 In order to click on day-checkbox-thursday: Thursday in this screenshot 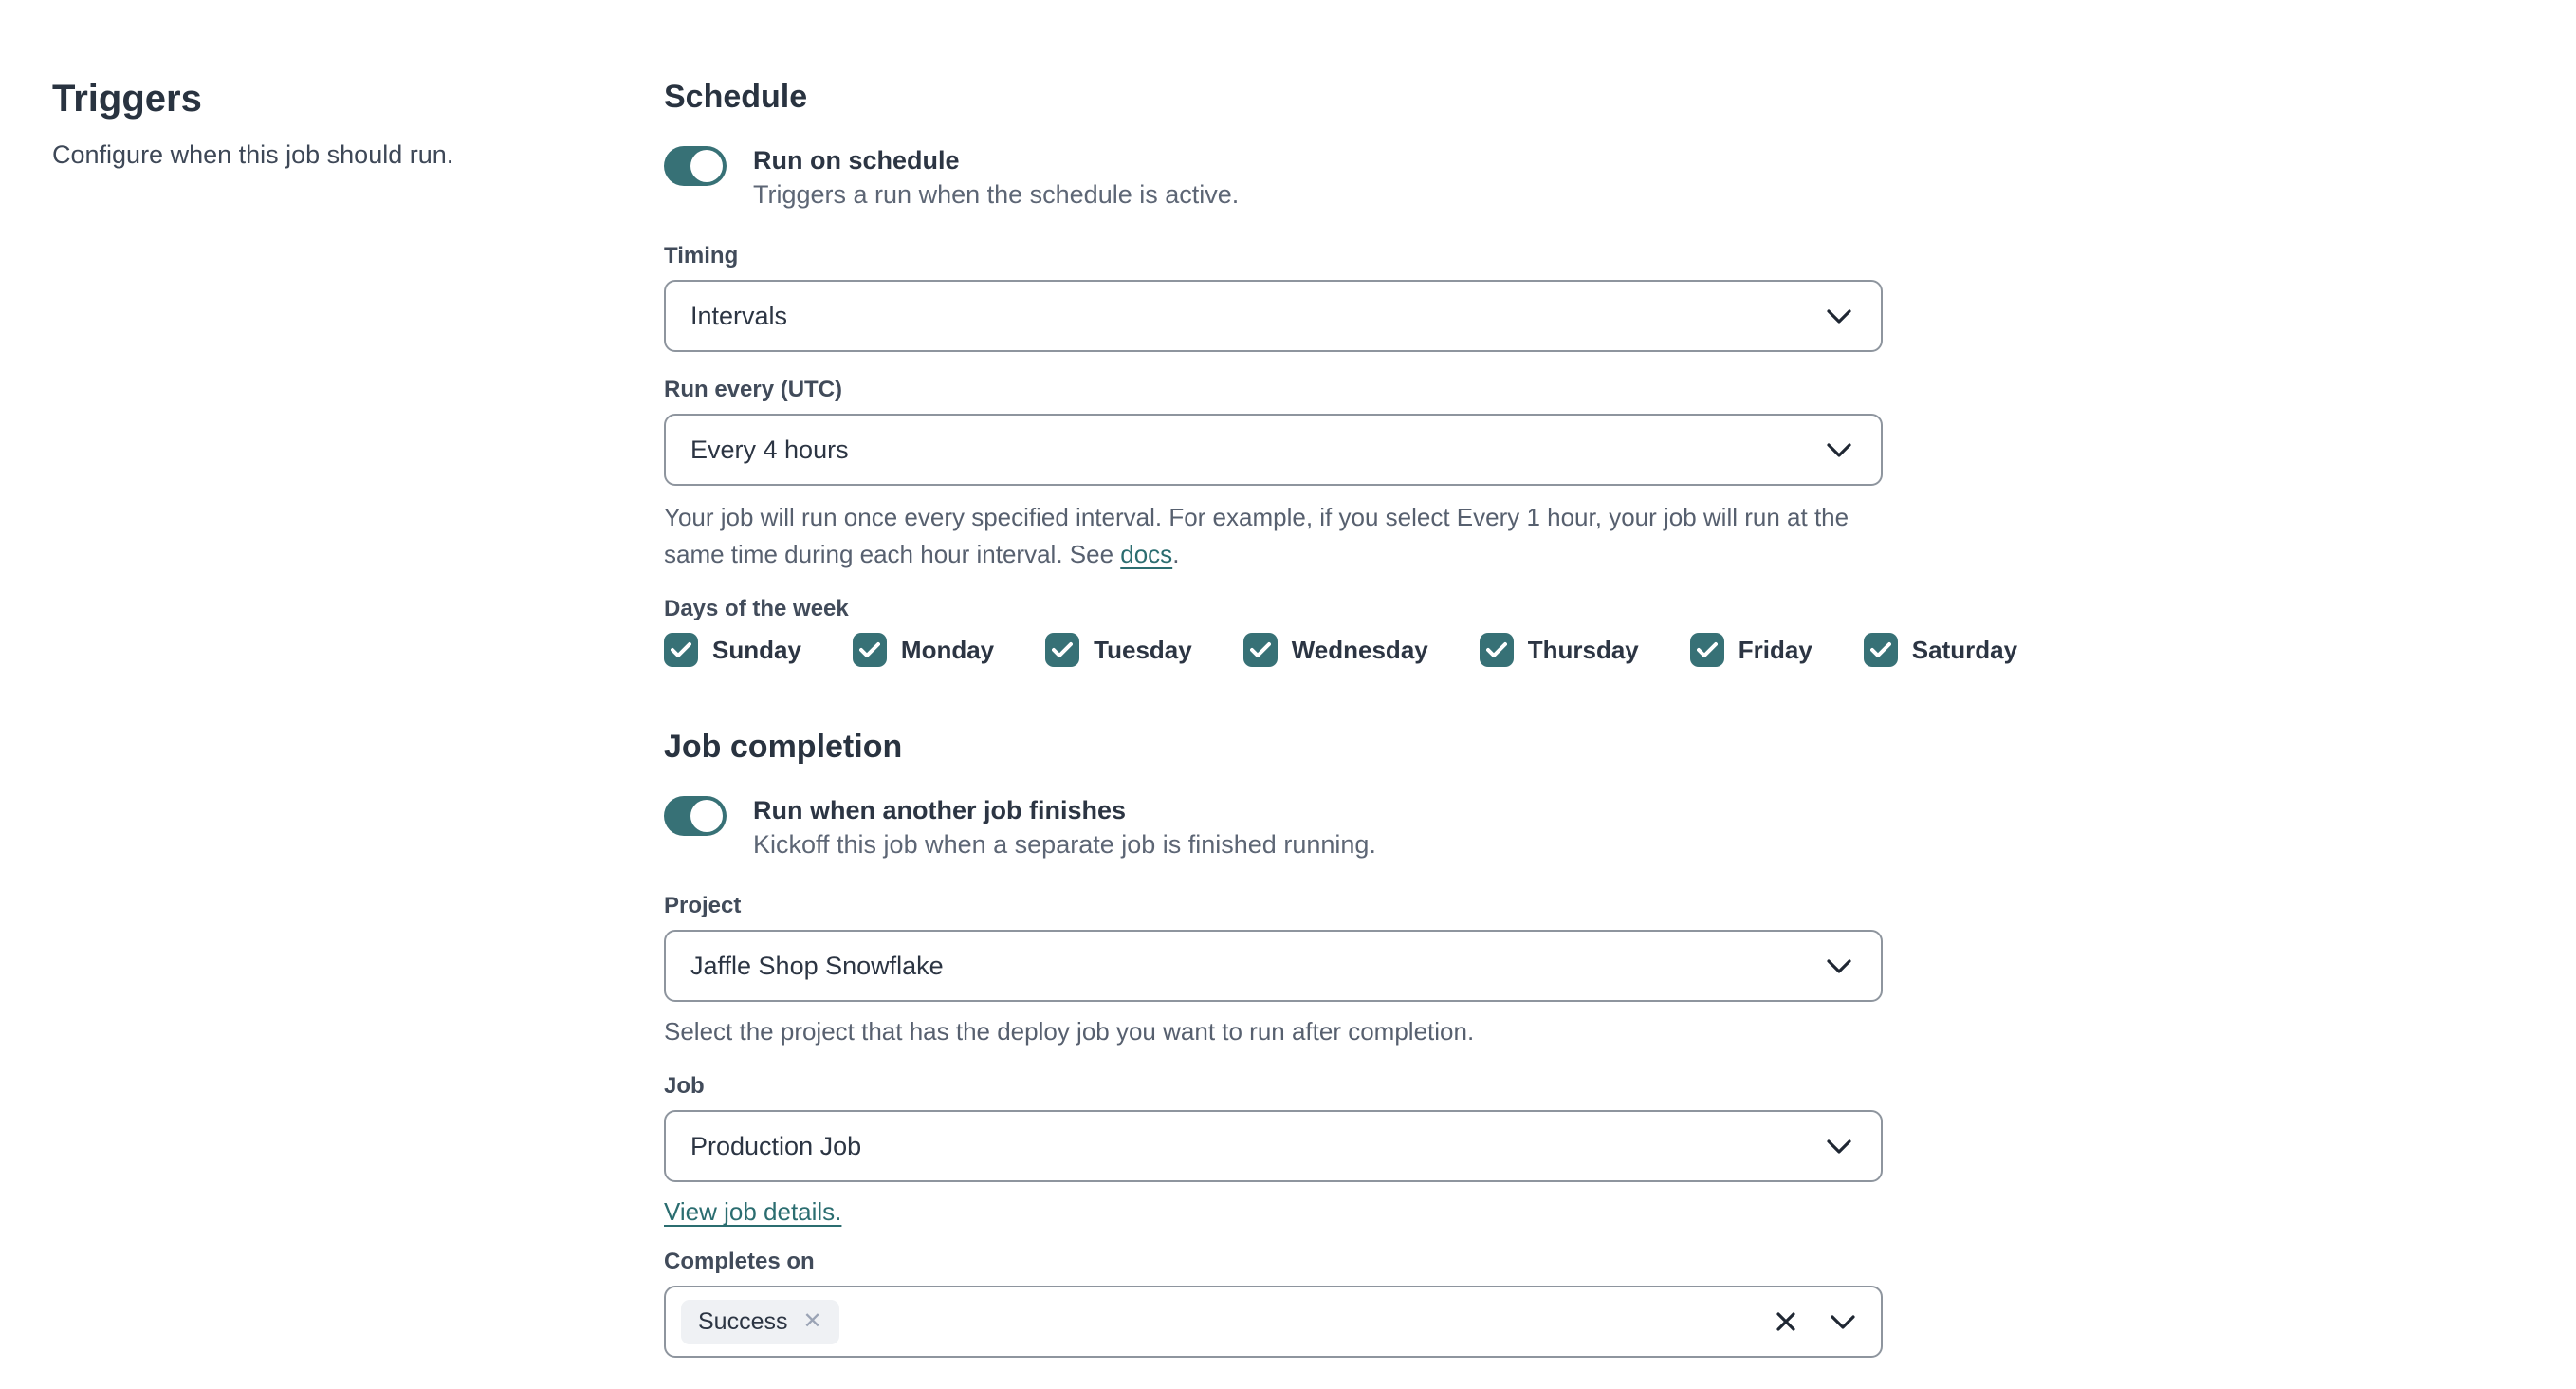, I will do `click(1559, 650)`.